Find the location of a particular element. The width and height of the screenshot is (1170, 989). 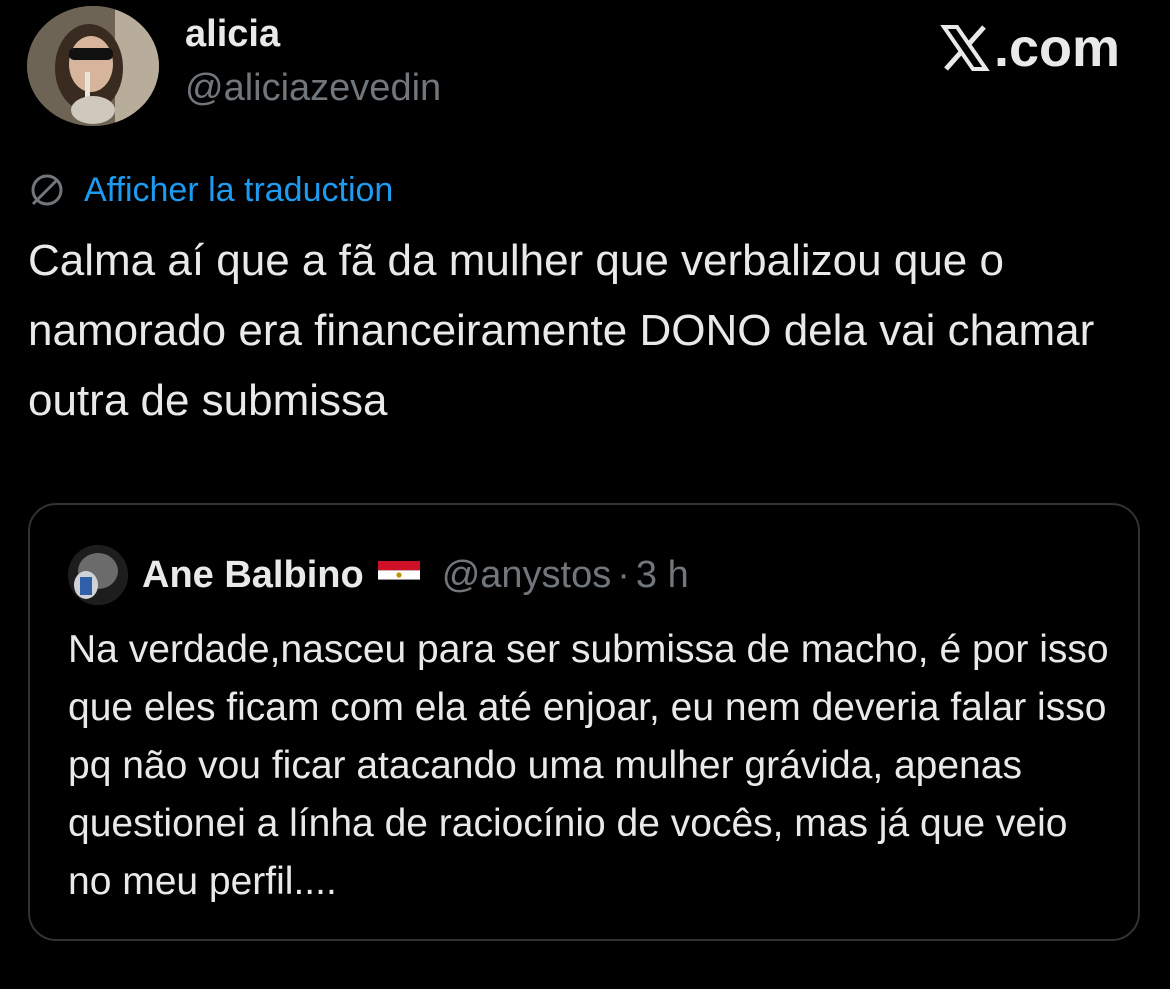

quoted-author-handle: @anystos is located at coordinates (527, 575).